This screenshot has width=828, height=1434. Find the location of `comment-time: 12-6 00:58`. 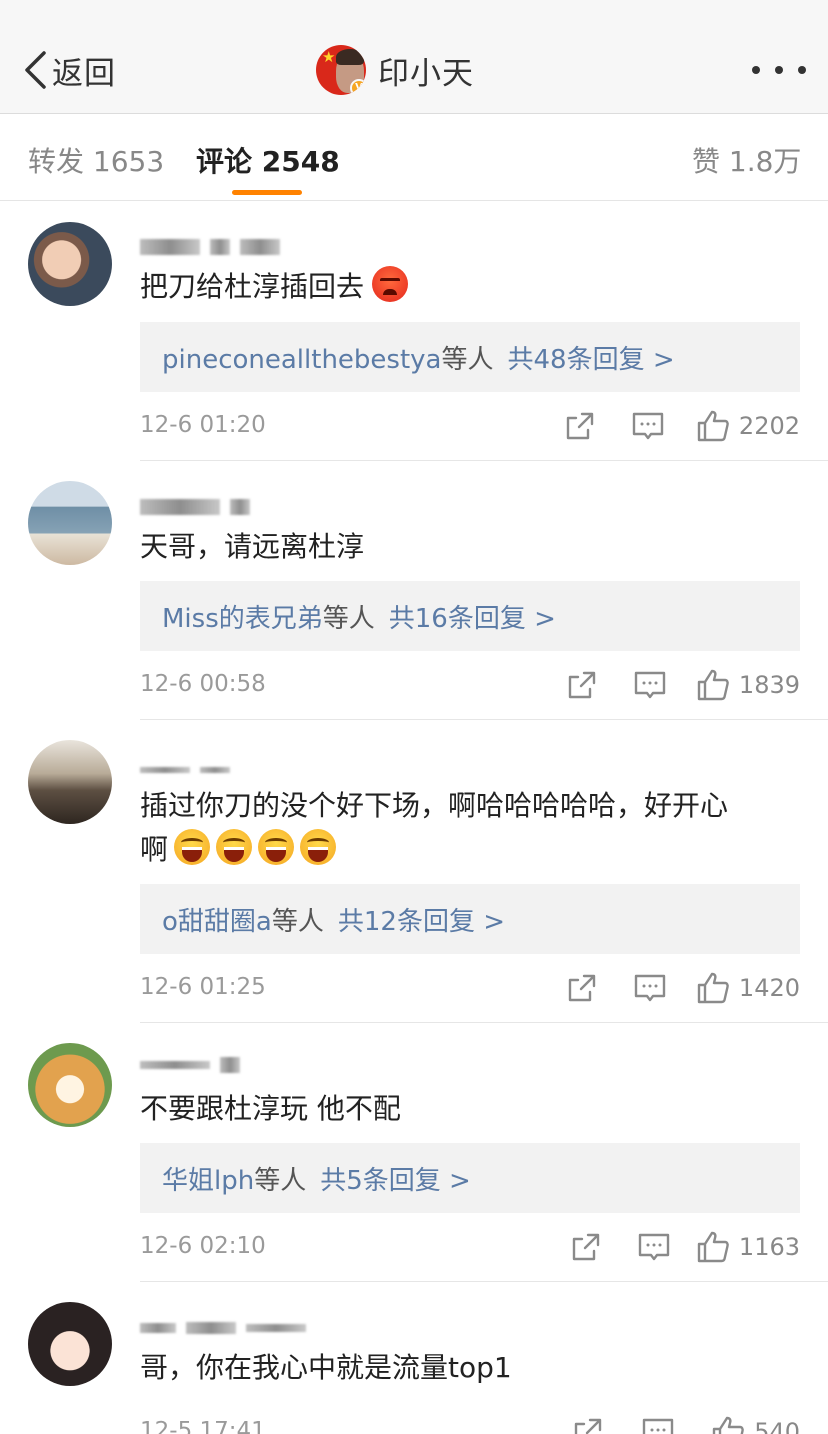

comment-time: 12-6 00:58 is located at coordinates (203, 684).